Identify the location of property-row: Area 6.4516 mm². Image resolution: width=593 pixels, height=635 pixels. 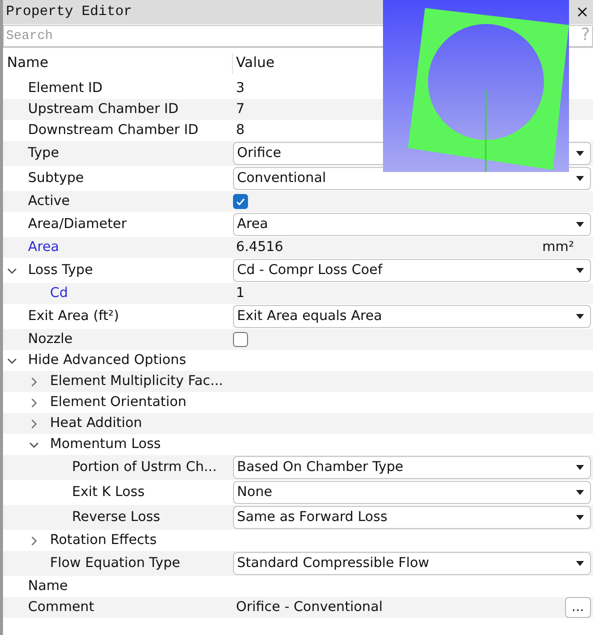
(298, 247).